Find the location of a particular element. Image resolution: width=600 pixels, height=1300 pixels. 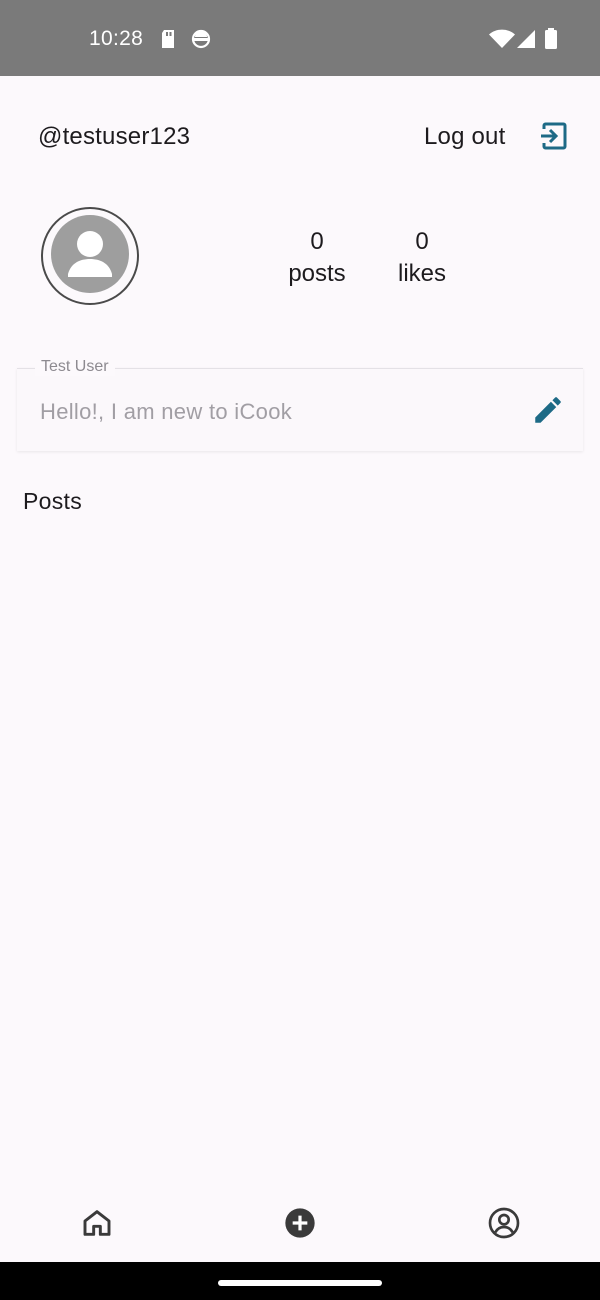

posts-count: 0 is located at coordinates (317, 241).